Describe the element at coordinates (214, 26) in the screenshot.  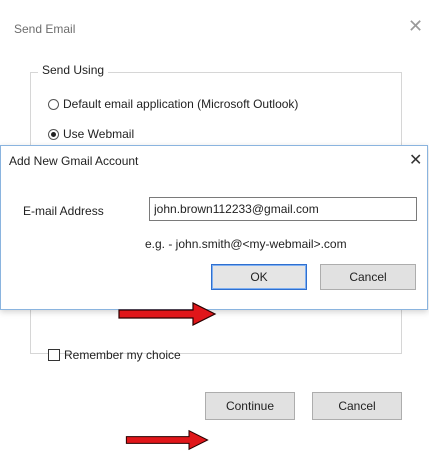
I see `send-email-titlebar: Send Email ✕` at that location.